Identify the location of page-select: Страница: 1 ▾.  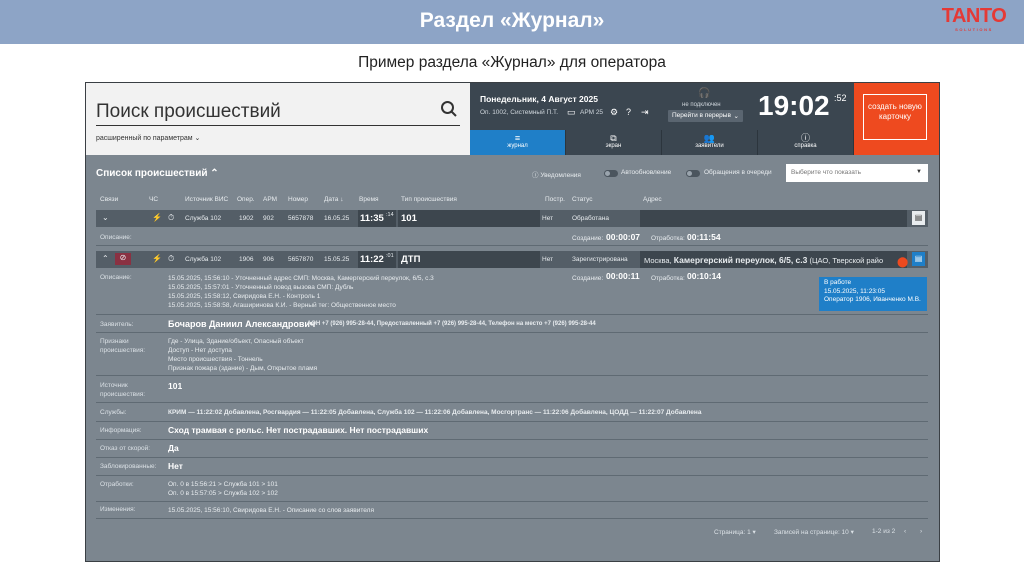
(735, 532).